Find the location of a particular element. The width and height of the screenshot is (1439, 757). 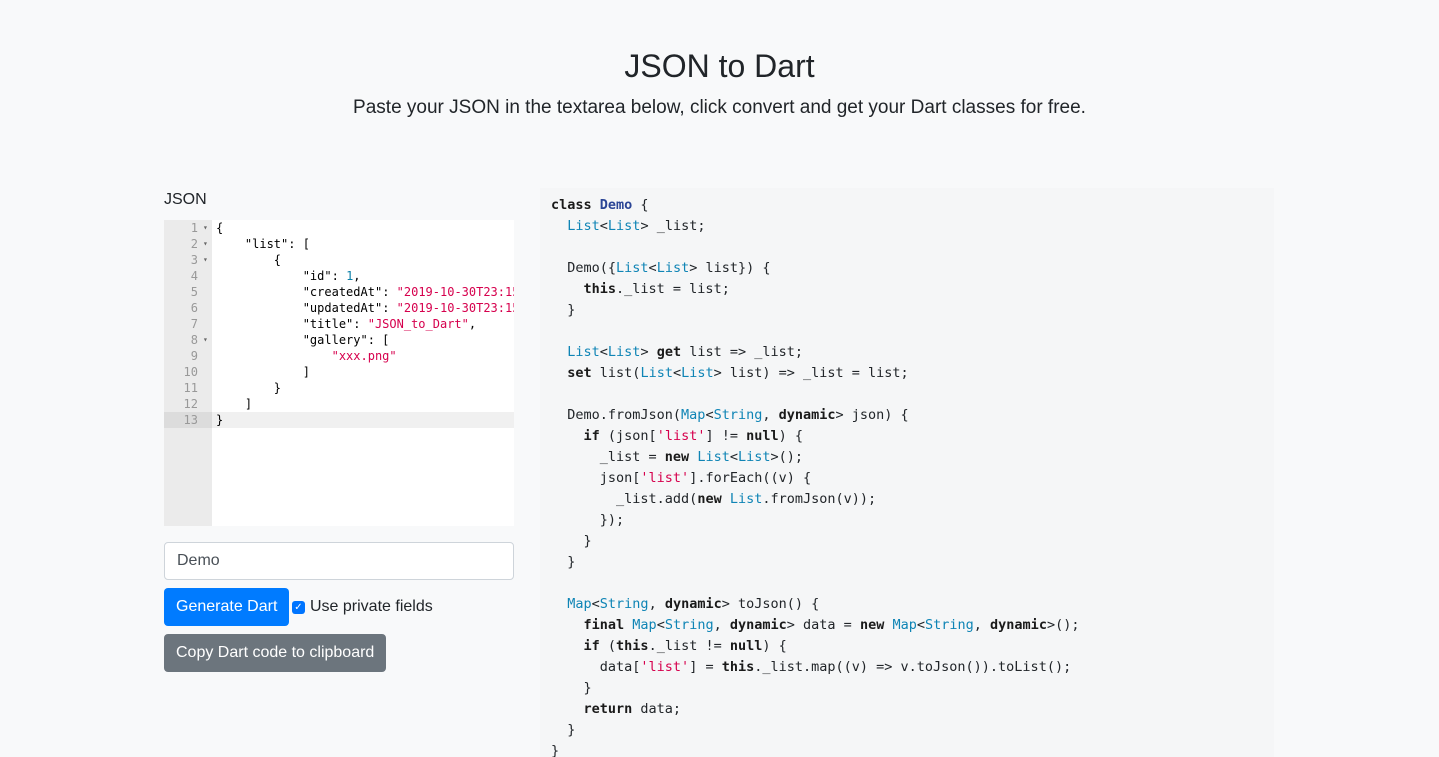

code-token: String is located at coordinates (624, 604).